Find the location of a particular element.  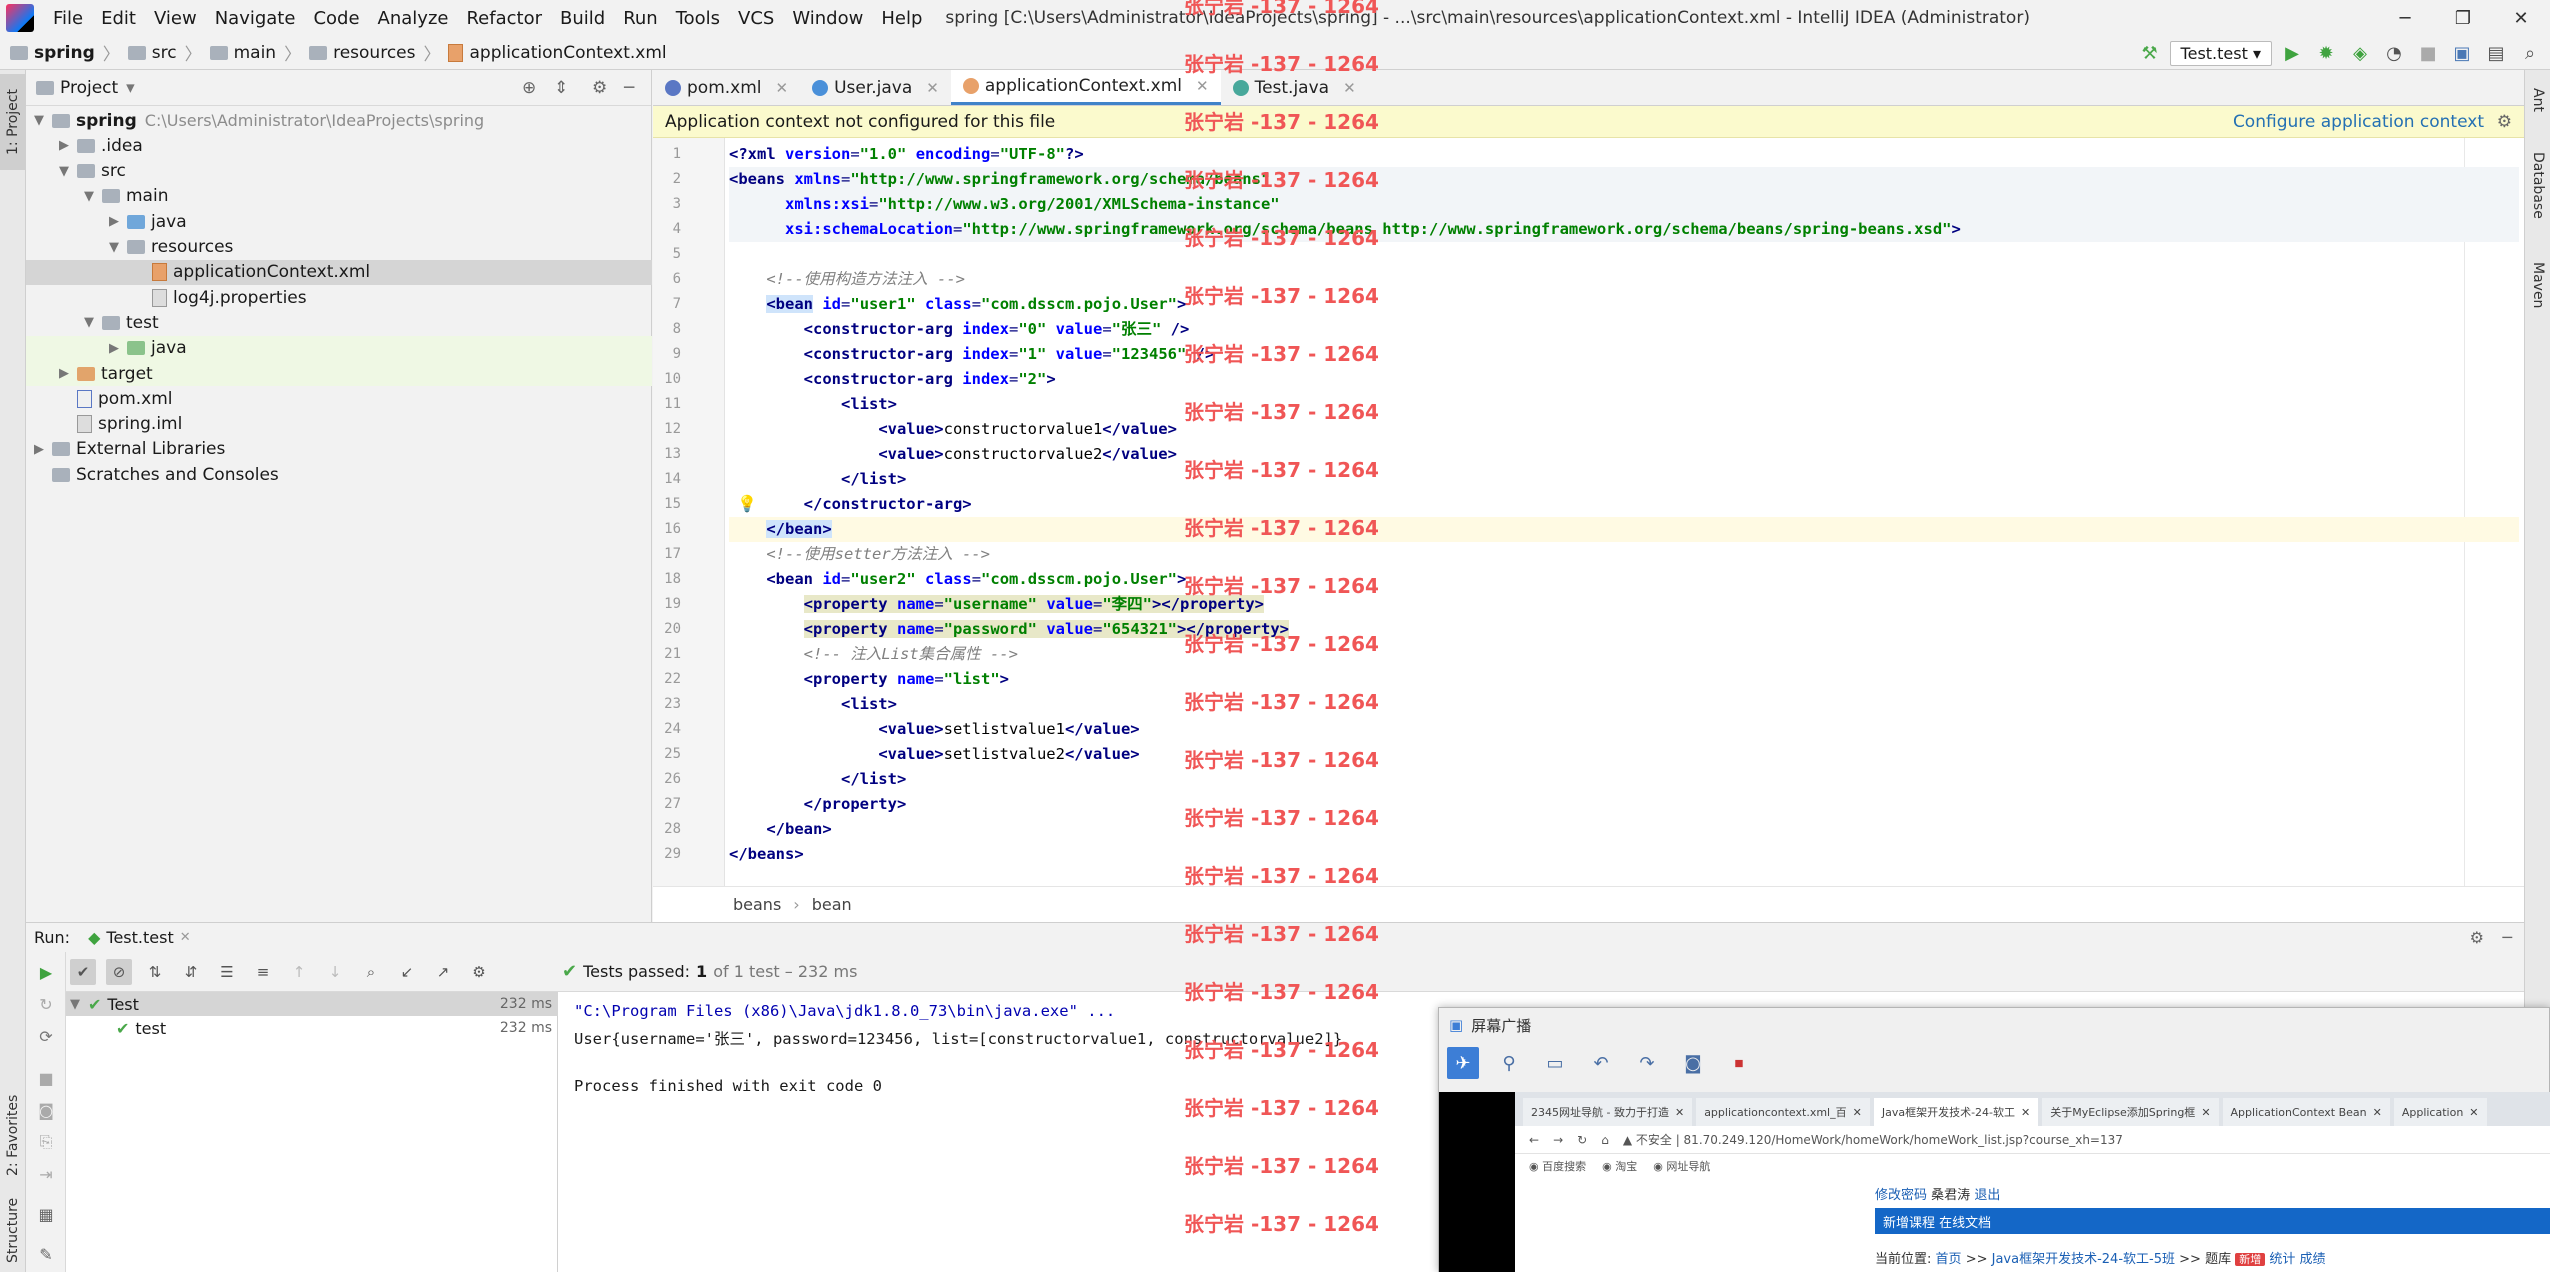

editor-tab: User.java ✕ is located at coordinates (875, 87).